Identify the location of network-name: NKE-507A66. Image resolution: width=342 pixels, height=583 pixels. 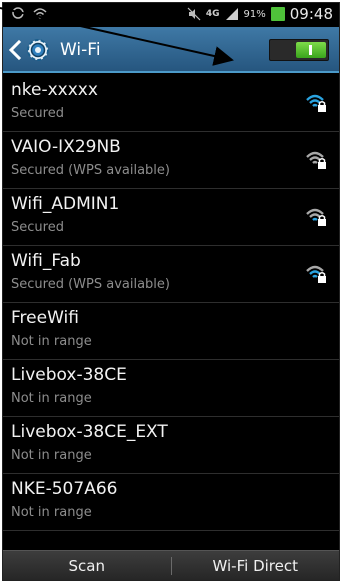
(64, 489).